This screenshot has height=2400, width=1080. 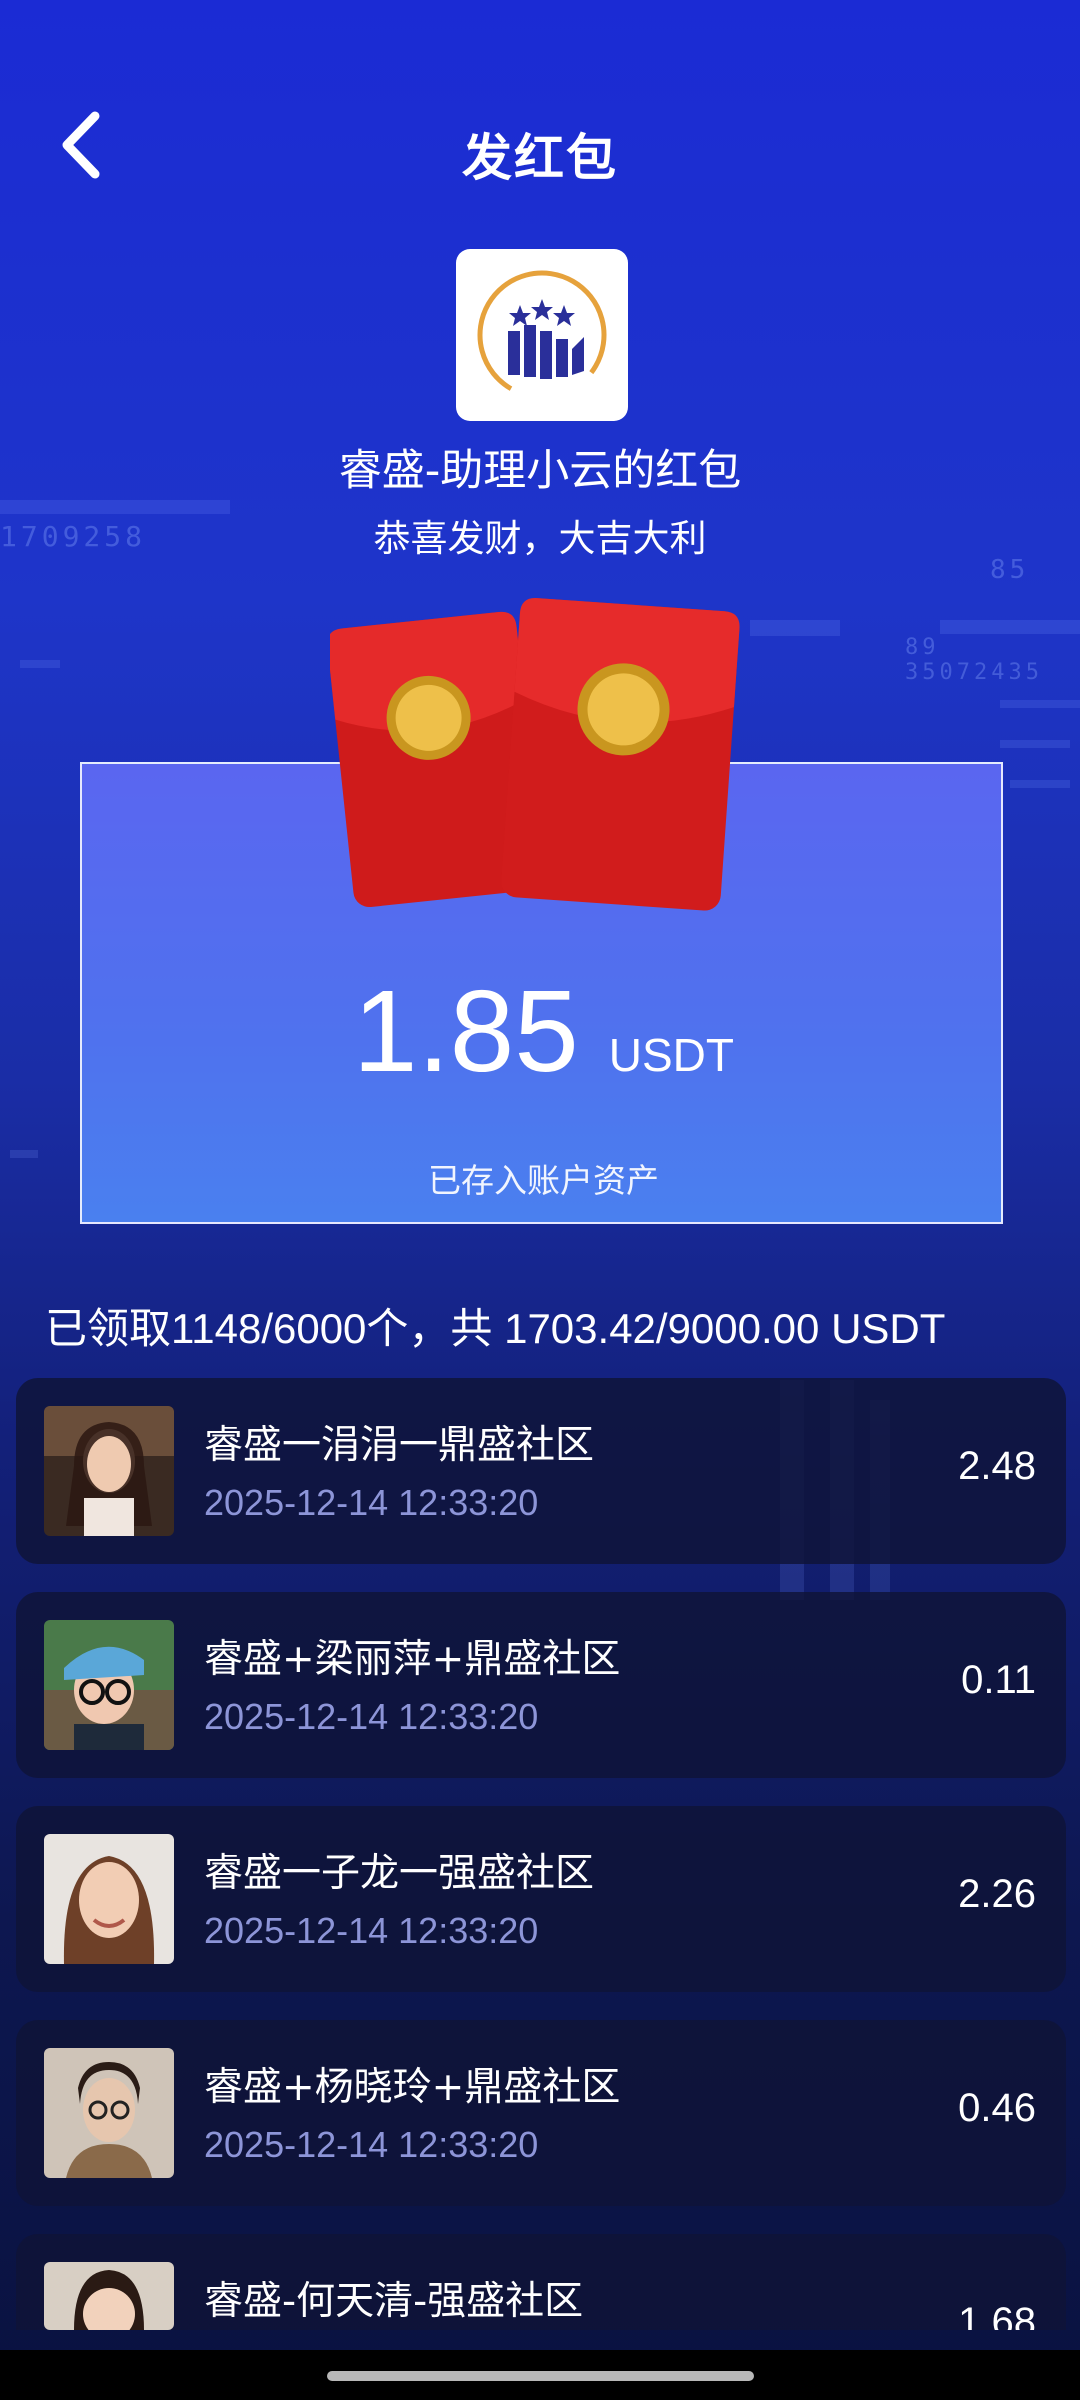 What do you see at coordinates (540, 471) in the screenshot?
I see `sender-name: 睿盛-助理小云的红包` at bounding box center [540, 471].